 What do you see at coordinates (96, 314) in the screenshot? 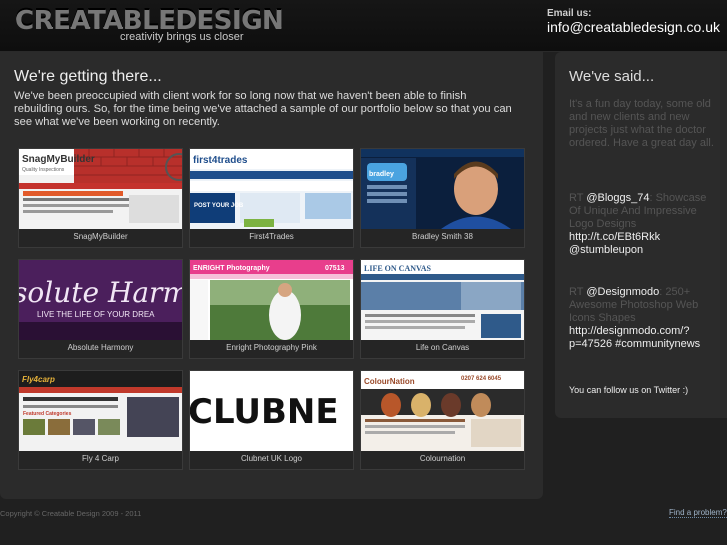
I see `thumb-tagline: LIVE THE LIFE OF YOUR DREA` at bounding box center [96, 314].